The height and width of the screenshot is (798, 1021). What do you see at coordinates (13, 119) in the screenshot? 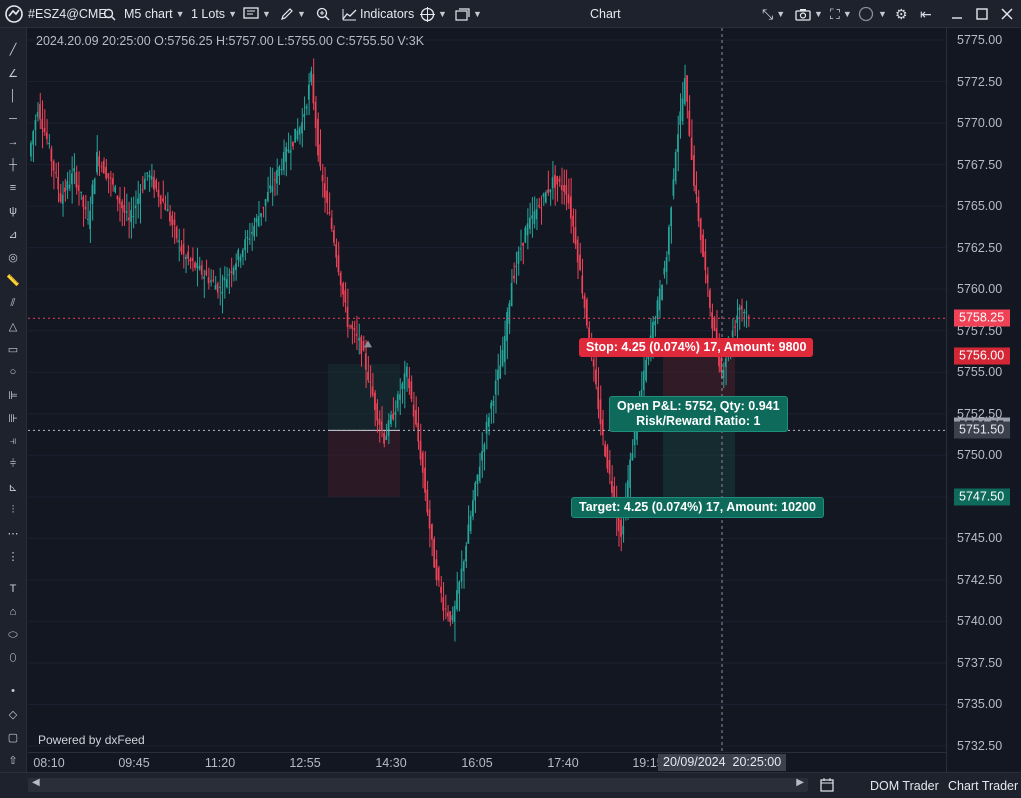
I see `horizontal-line-icon: ─` at bounding box center [13, 119].